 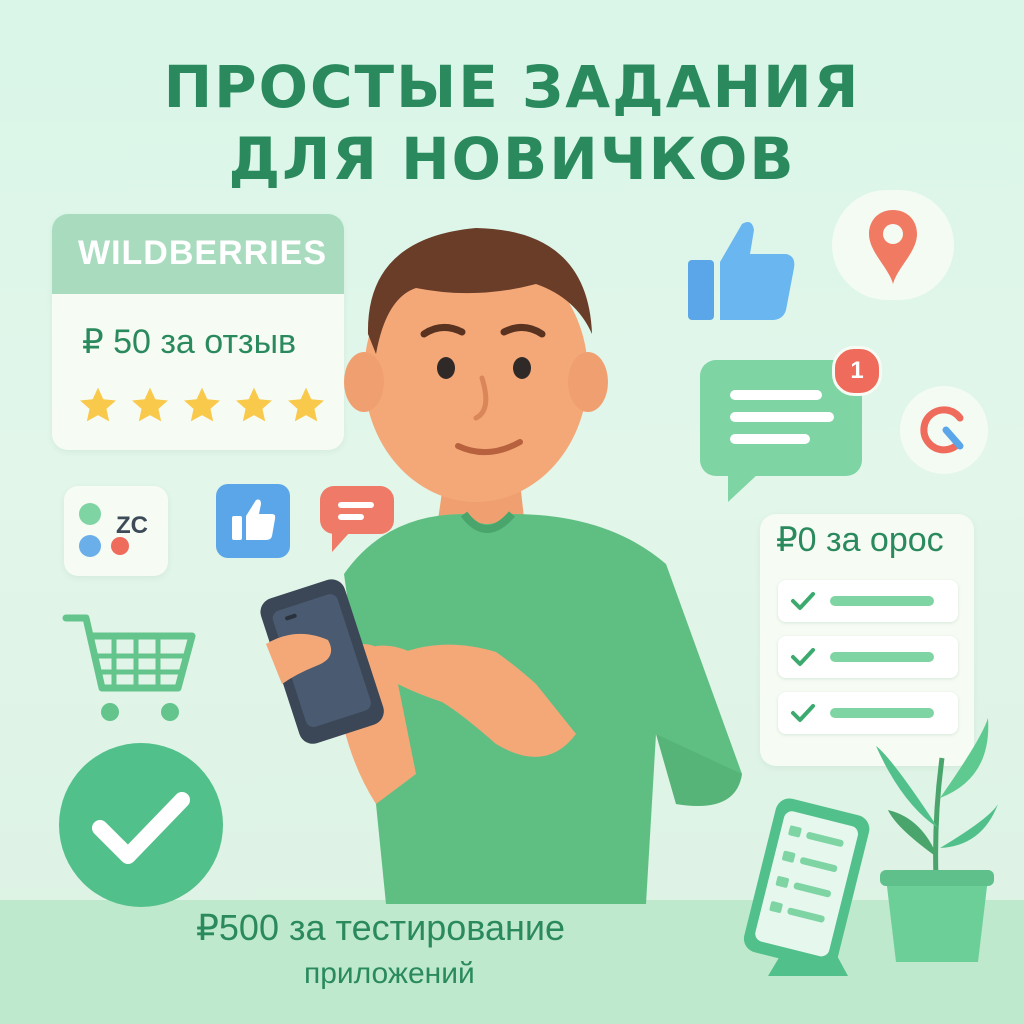 I want to click on title-line-1: ПРОСТЫЕ ЗАДАНИЯ, so click(x=512, y=87).